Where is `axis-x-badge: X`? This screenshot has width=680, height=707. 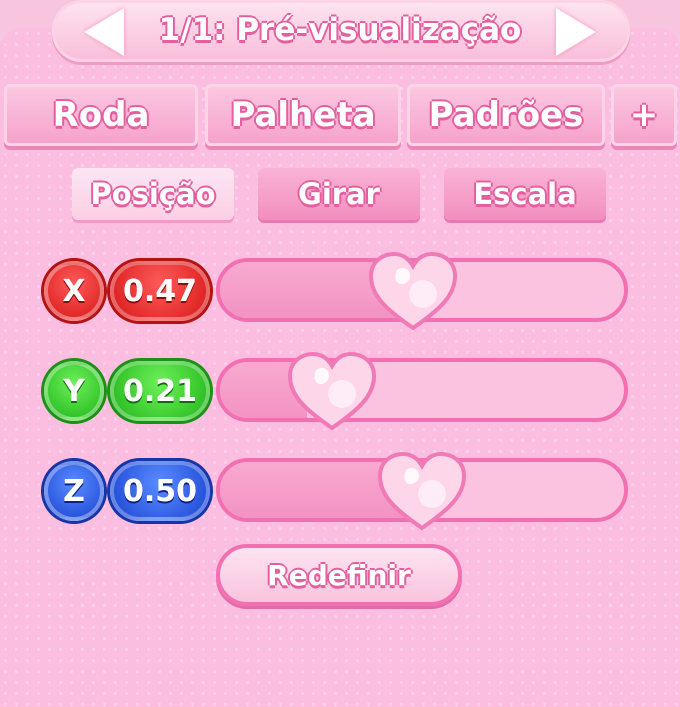
axis-x-badge: X is located at coordinates (74, 291).